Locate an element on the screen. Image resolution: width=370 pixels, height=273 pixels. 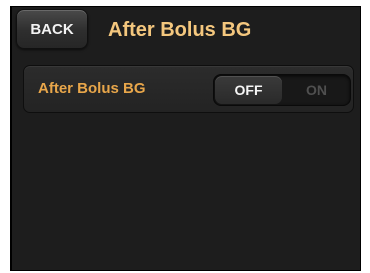
setting-label: After Bolus BG is located at coordinates (92, 88).